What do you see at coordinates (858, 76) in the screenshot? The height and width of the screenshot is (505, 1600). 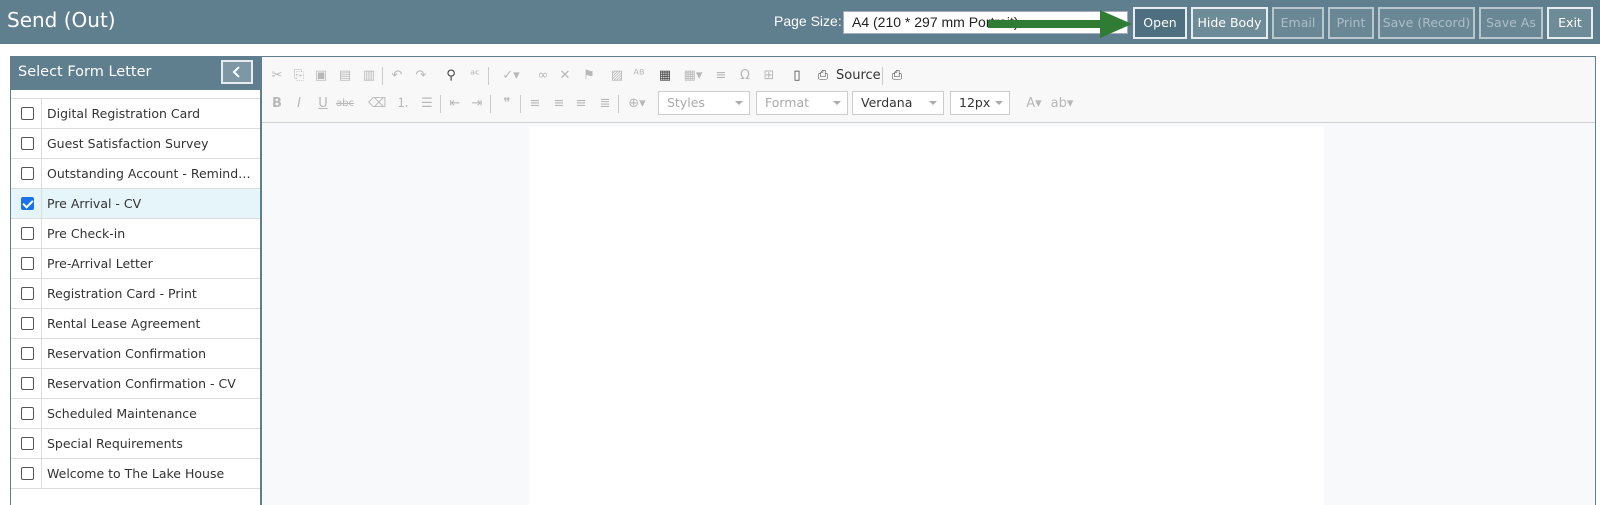 I see `source-button: Source` at bounding box center [858, 76].